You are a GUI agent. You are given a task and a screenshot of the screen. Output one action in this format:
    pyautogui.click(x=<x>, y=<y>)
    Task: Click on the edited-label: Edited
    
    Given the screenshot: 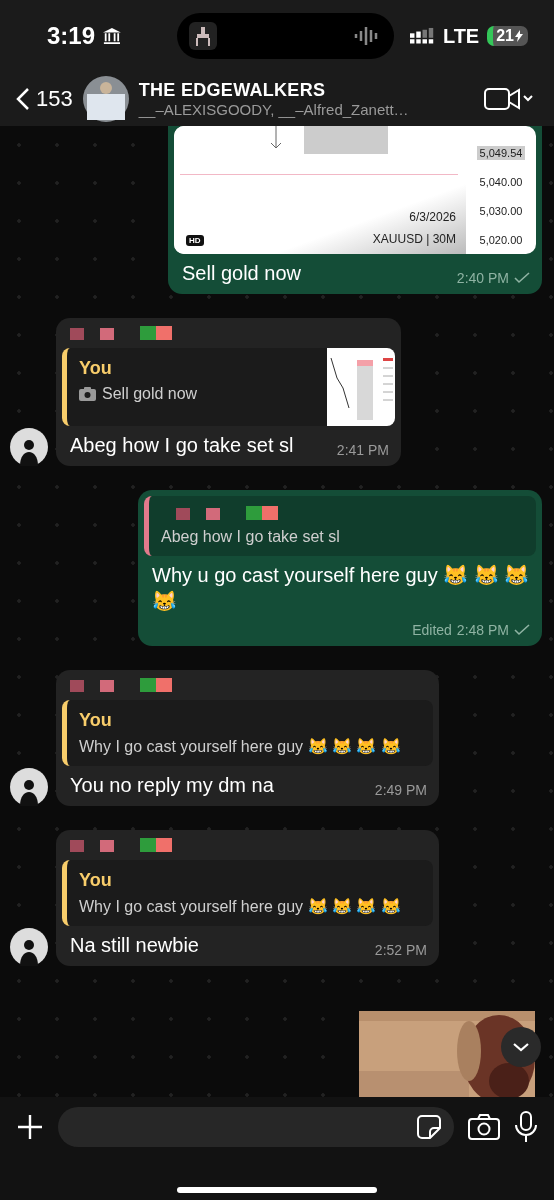 What is the action you would take?
    pyautogui.click(x=432, y=630)
    